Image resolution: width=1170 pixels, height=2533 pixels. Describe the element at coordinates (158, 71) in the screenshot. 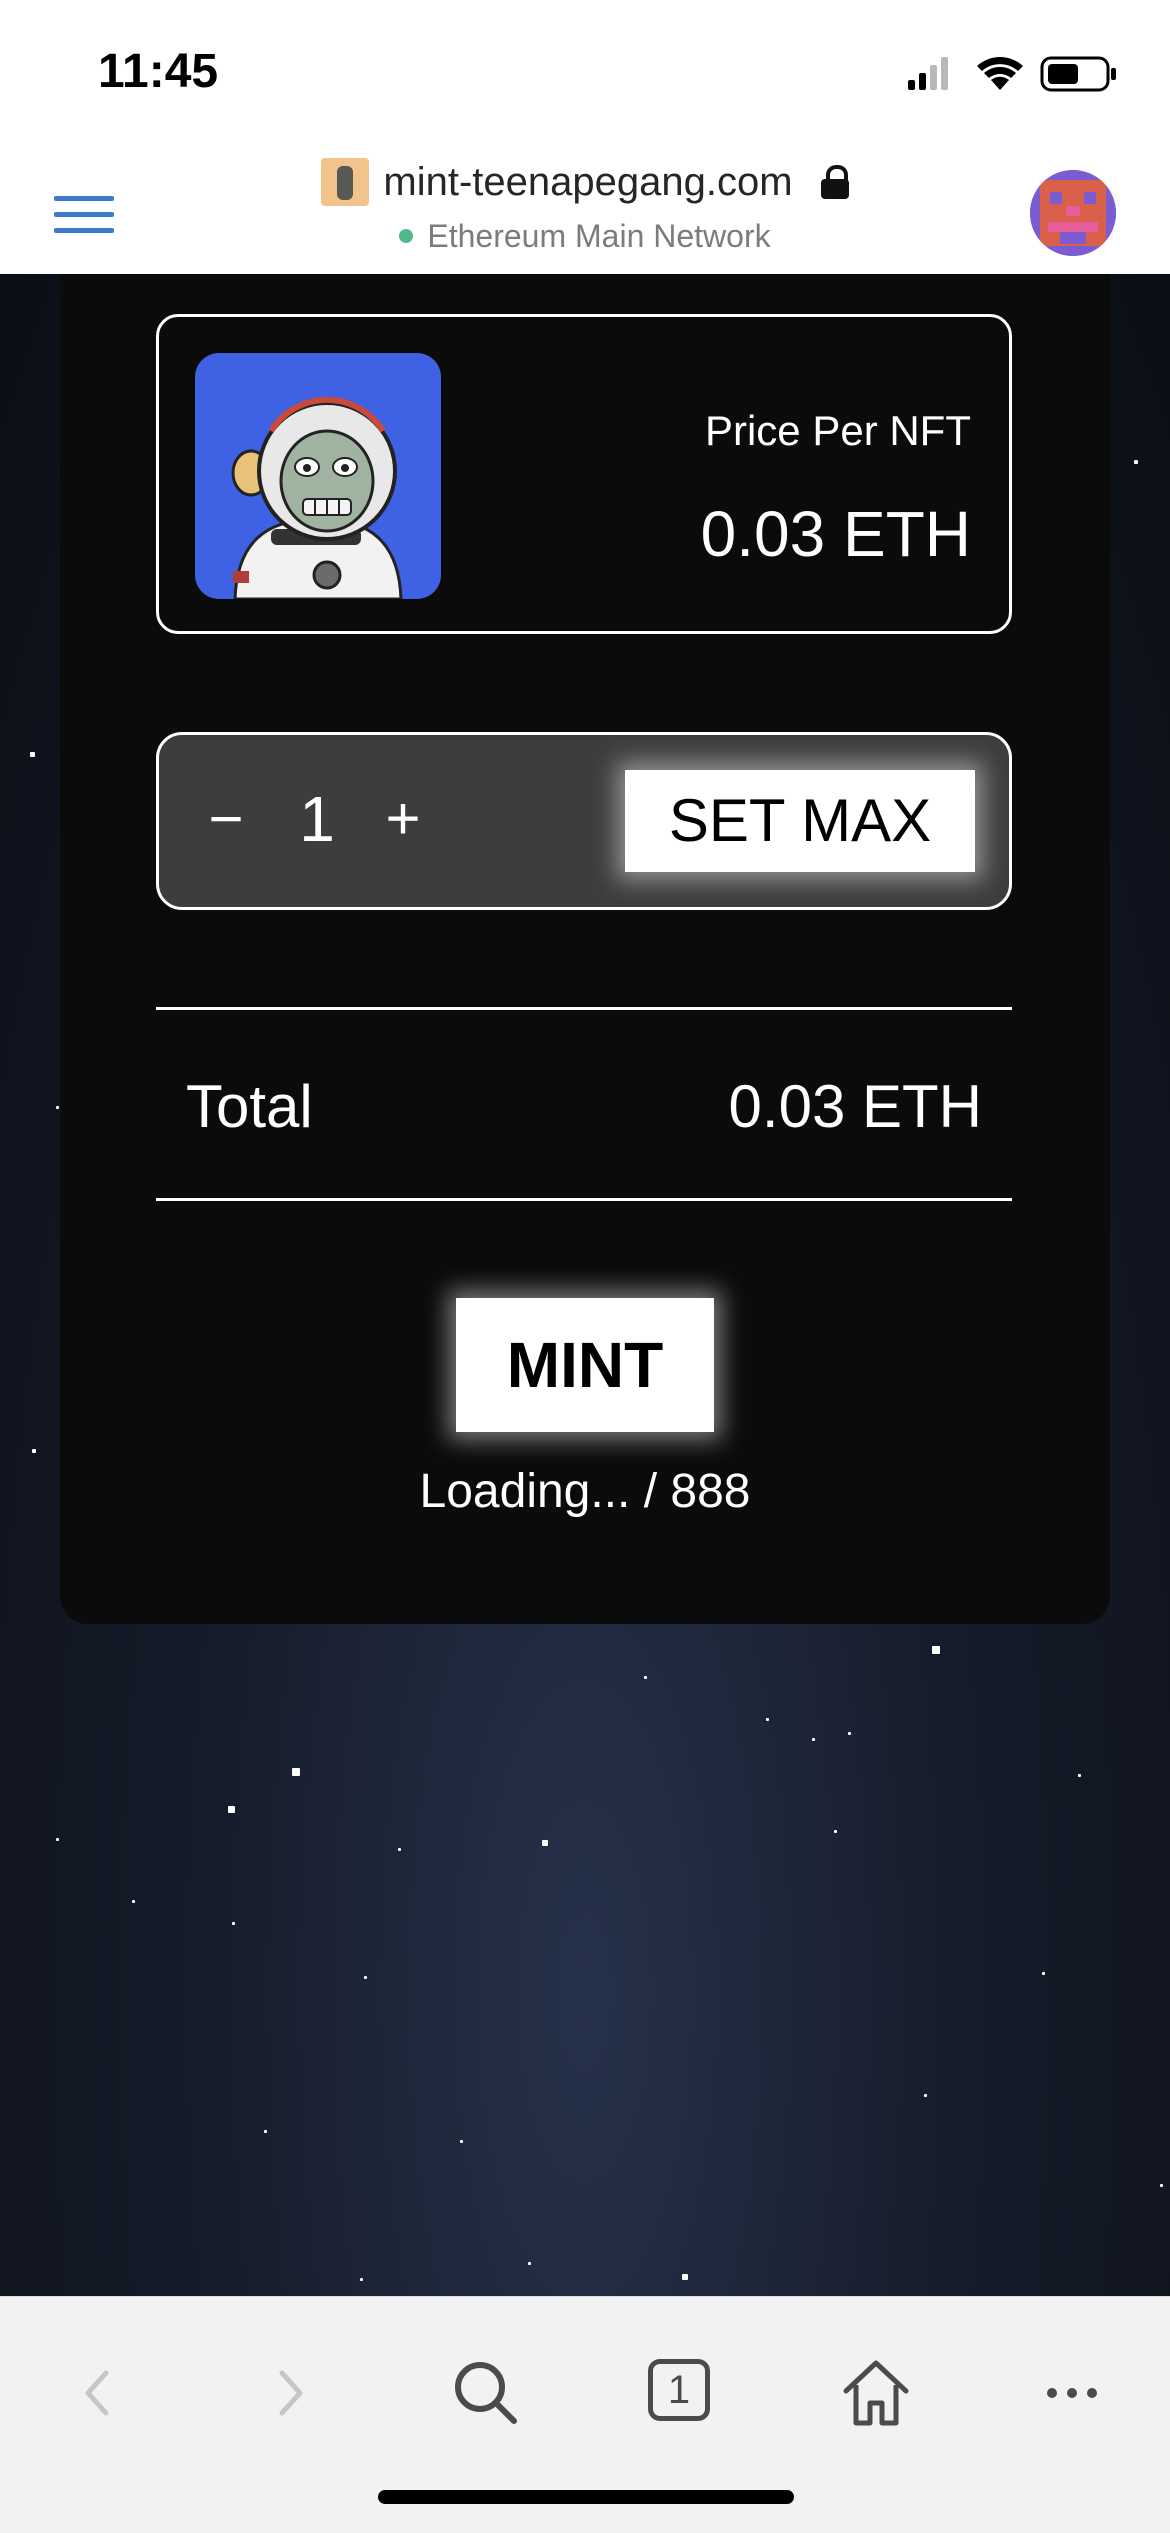

I see `status-time: 11:45` at that location.